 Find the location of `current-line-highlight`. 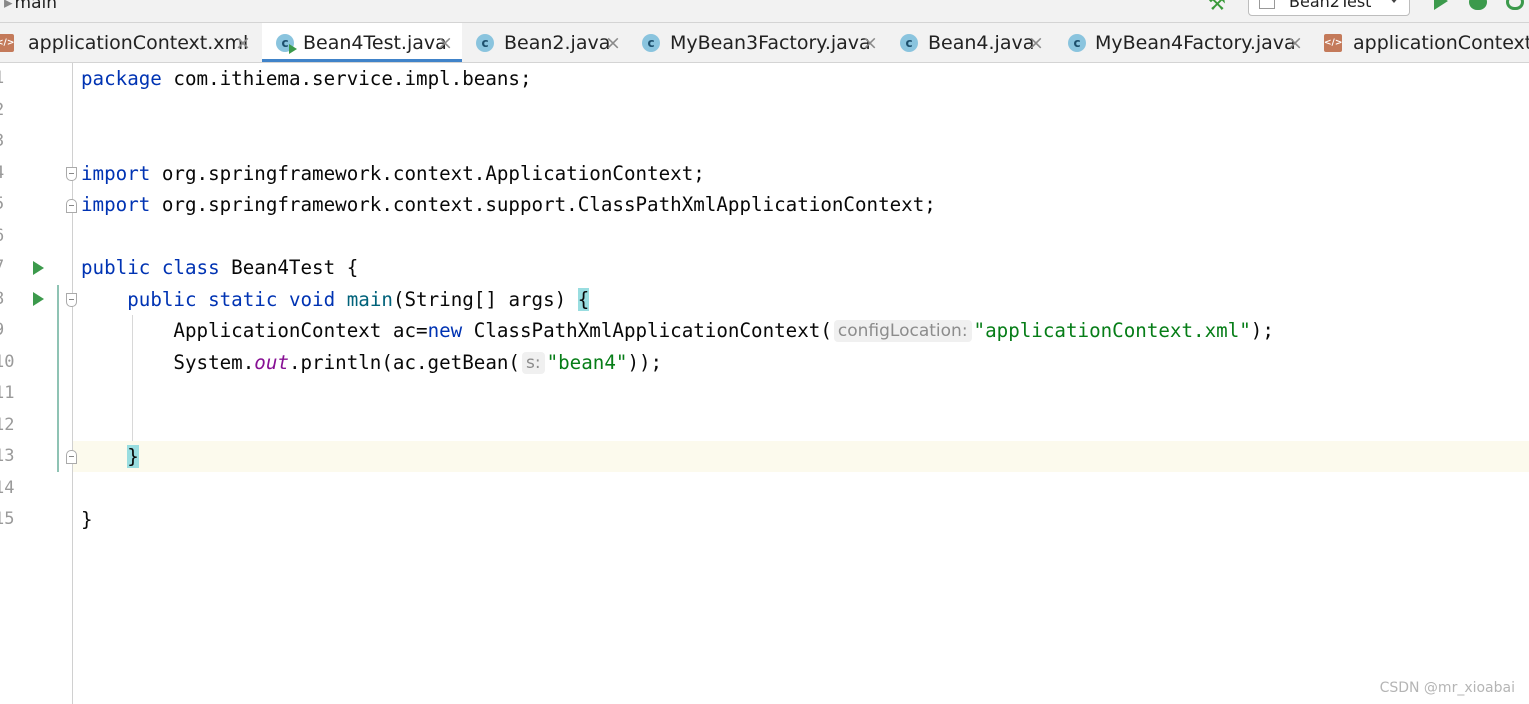

current-line-highlight is located at coordinates (801, 456).